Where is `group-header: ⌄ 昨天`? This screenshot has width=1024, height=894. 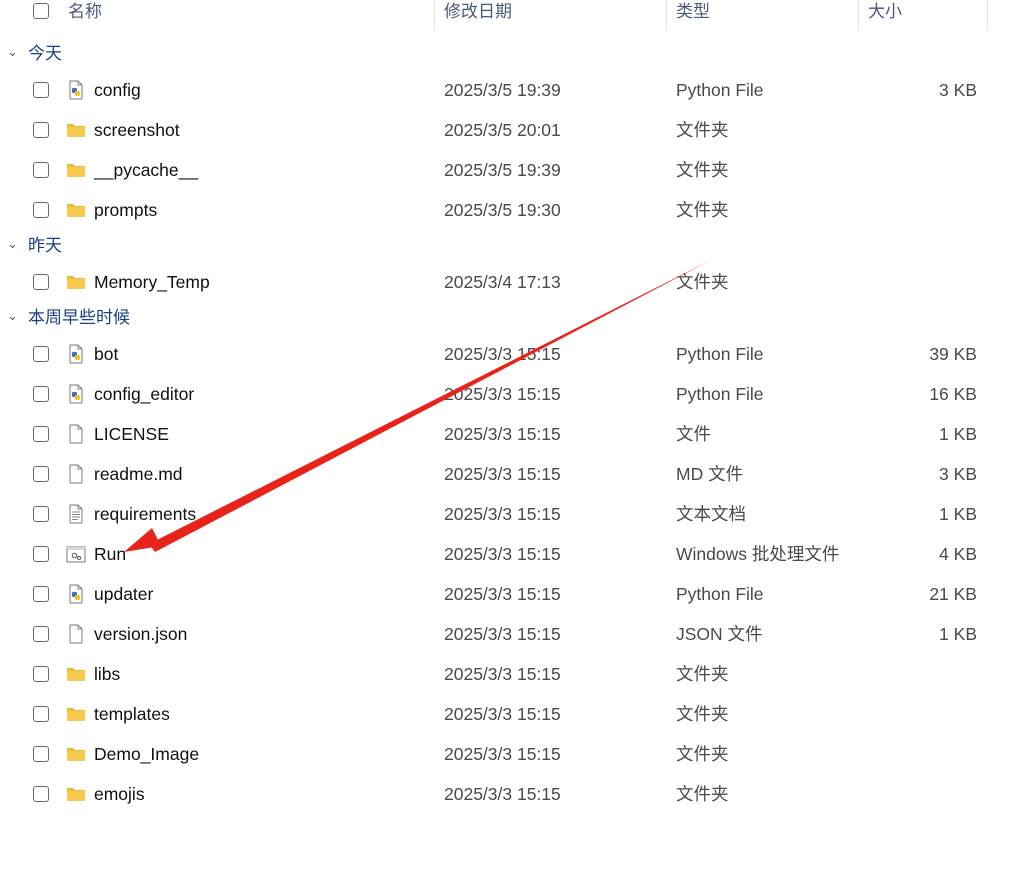
group-header: ⌄ 昨天 is located at coordinates (150, 246).